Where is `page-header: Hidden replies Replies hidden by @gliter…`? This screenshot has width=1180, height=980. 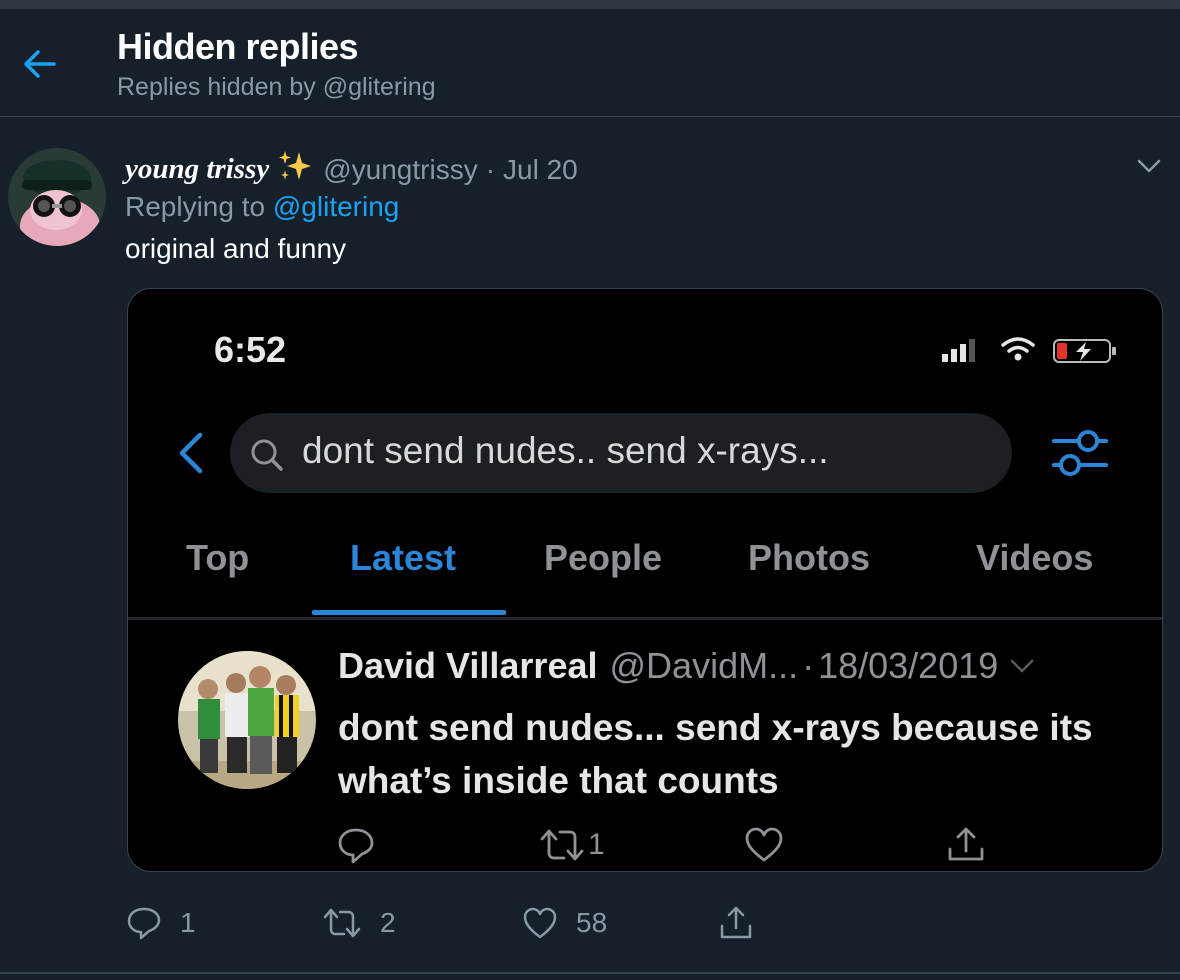
page-header: Hidden replies Replies hidden by @gliter… is located at coordinates (590, 63).